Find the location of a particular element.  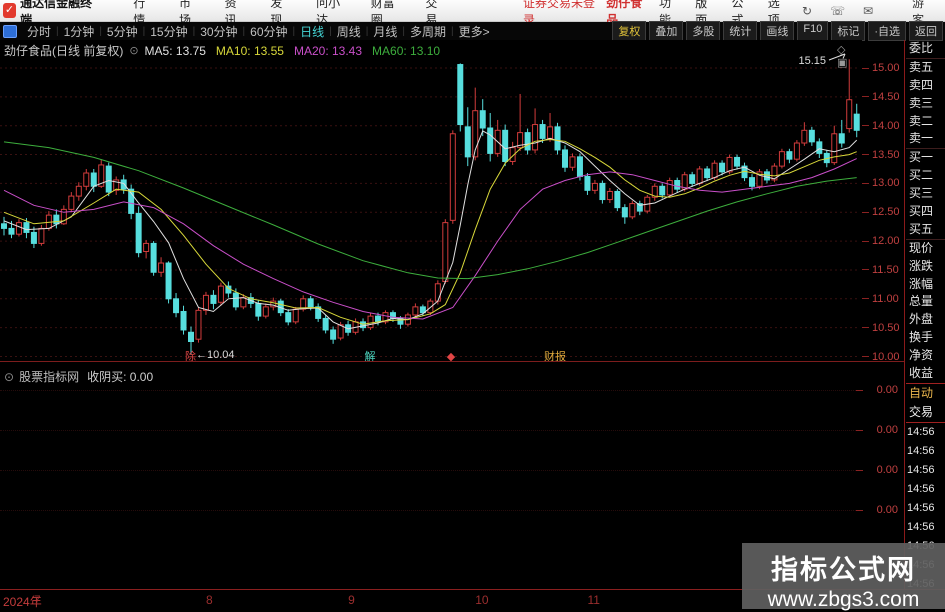

tab-trade: 交易 is located at coordinates (925, 413).